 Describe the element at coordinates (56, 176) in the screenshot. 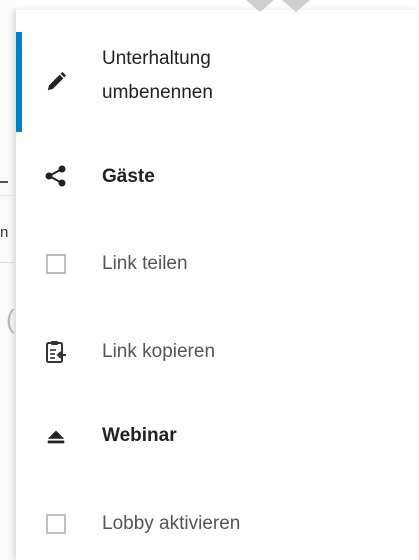

I see `share-icon` at that location.